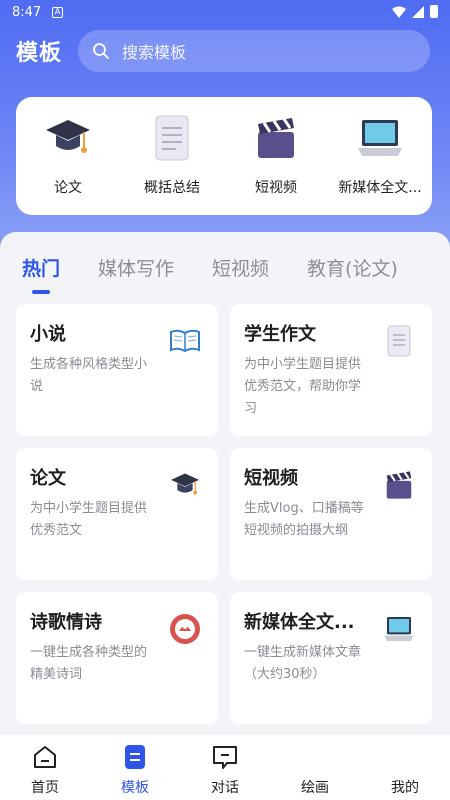 The width and height of the screenshot is (450, 800). I want to click on status-bar: 8:47 A, so click(225, 13).